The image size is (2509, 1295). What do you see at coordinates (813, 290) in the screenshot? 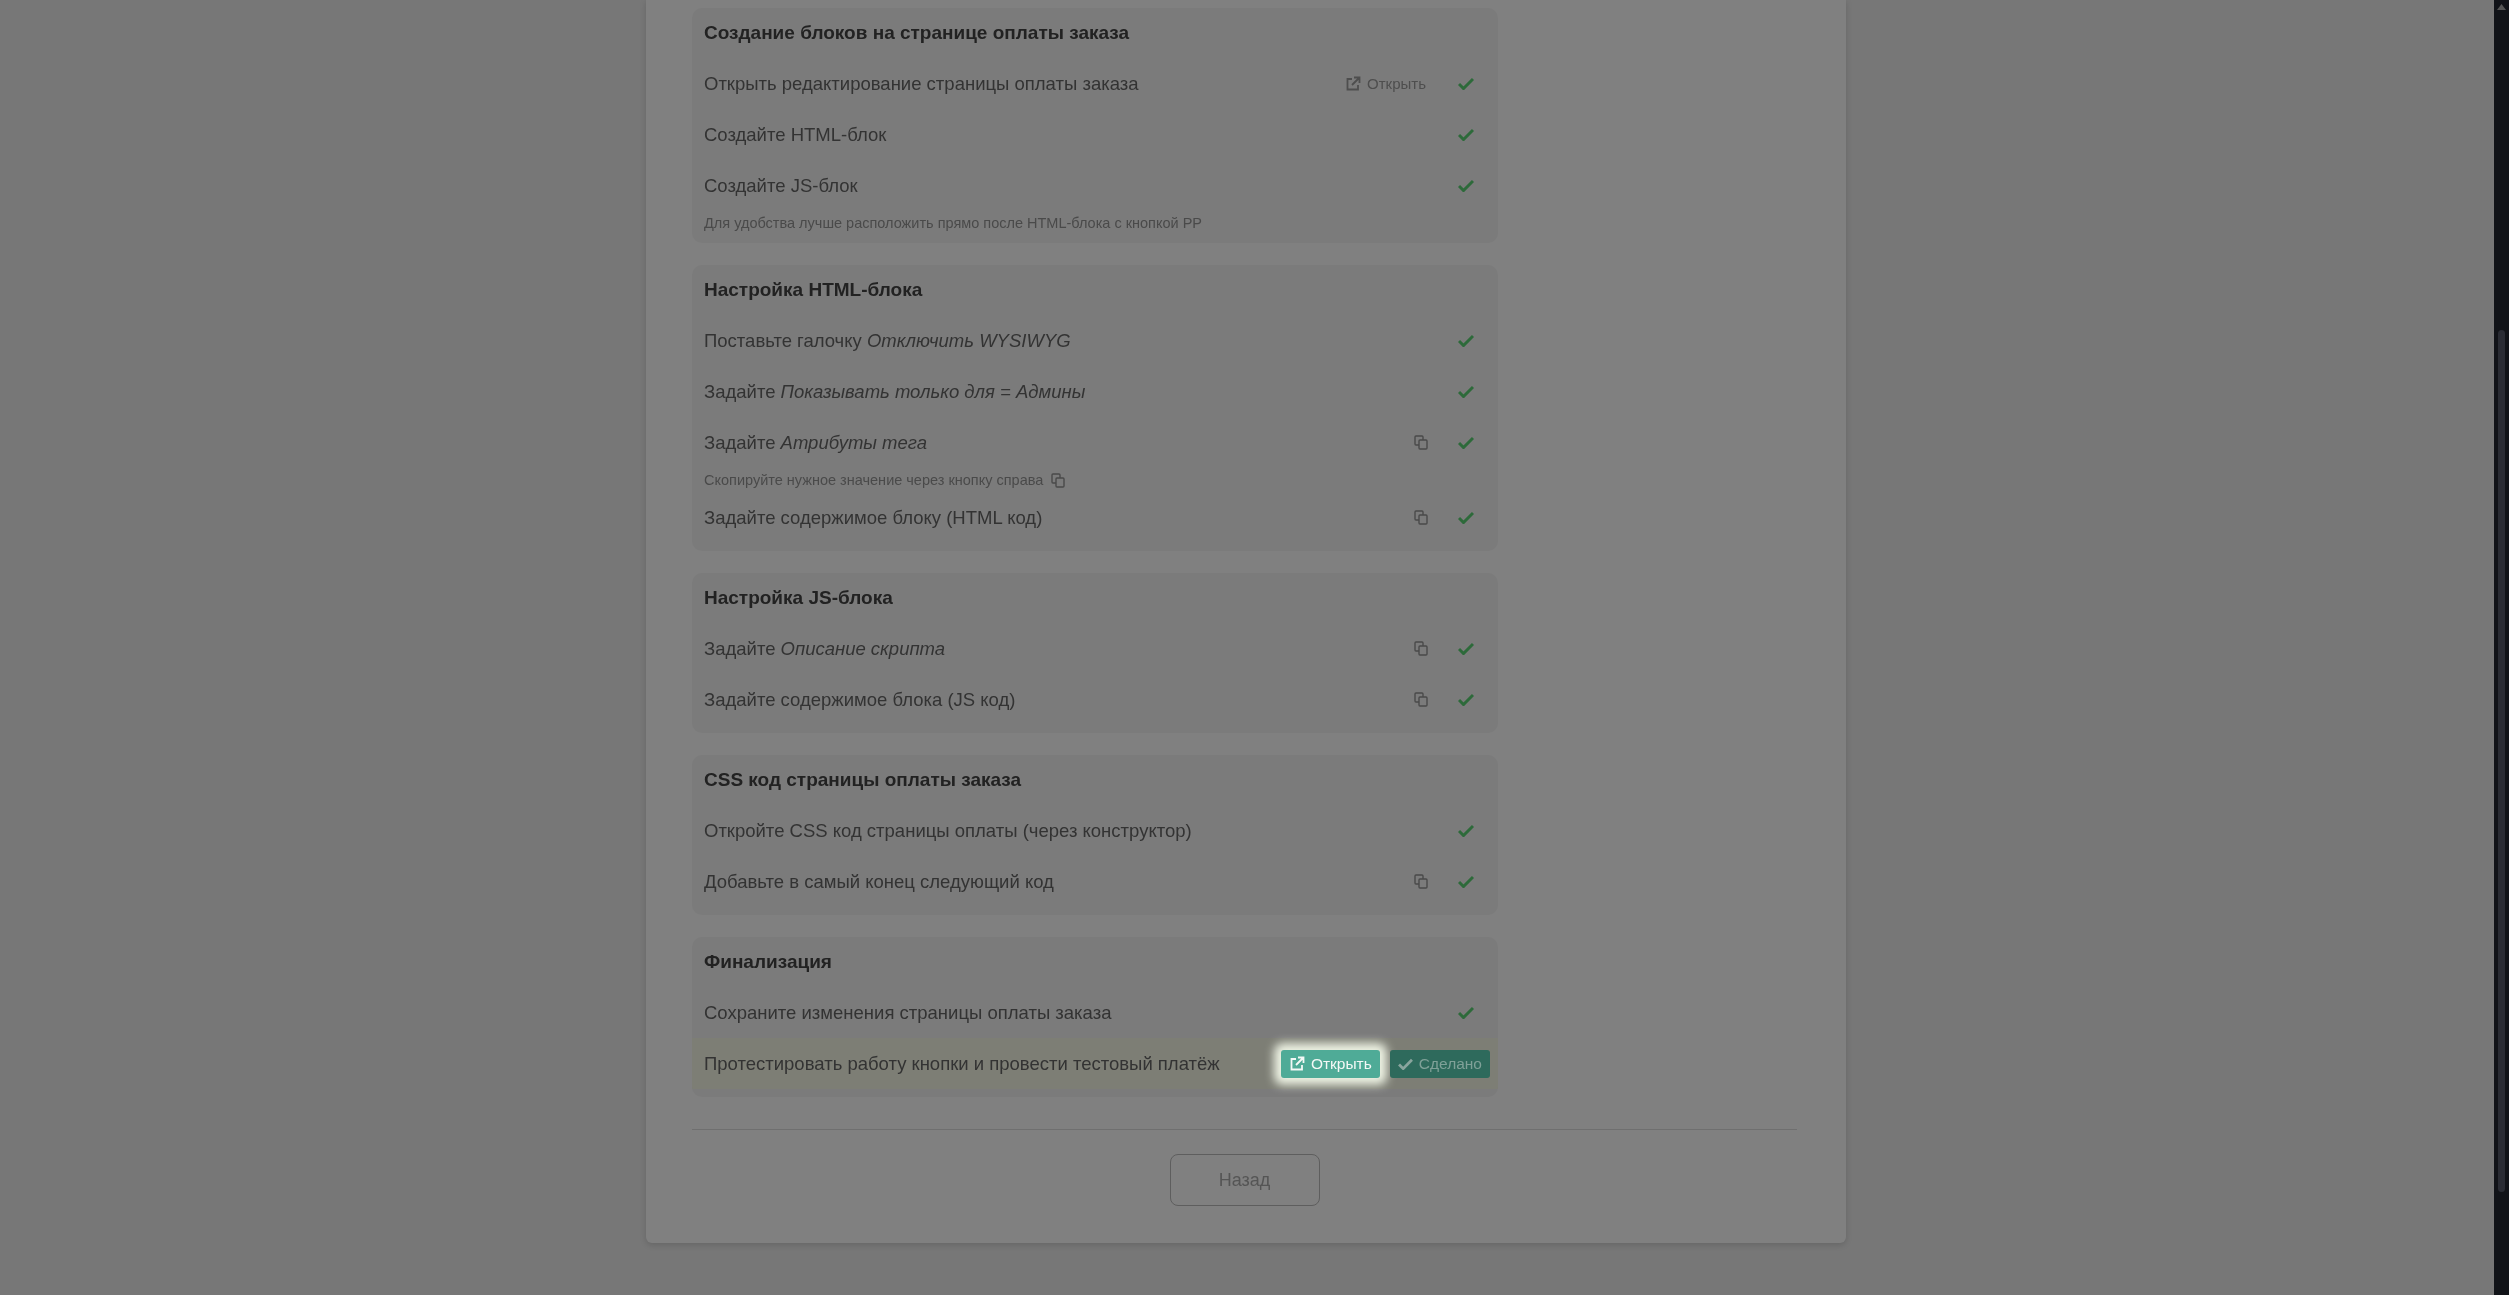
I see `section-title: Настройка HTML-блока` at bounding box center [813, 290].